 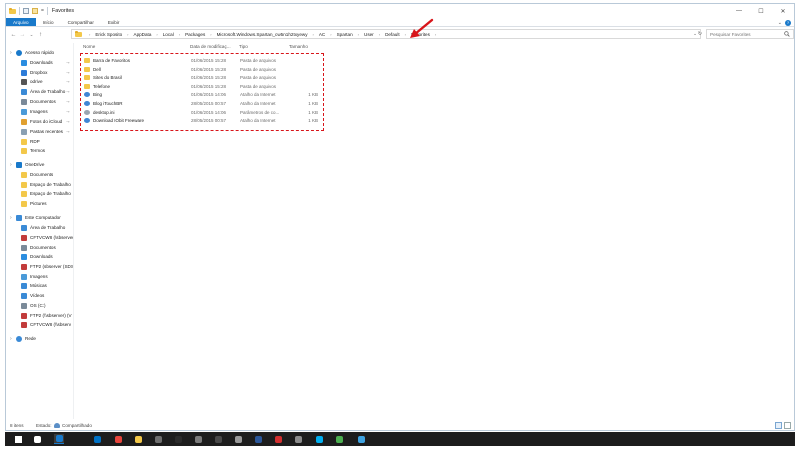 I want to click on file-row: Dell 01/06/2015 15:28 Pasta de arquivos, so click(x=201, y=70).